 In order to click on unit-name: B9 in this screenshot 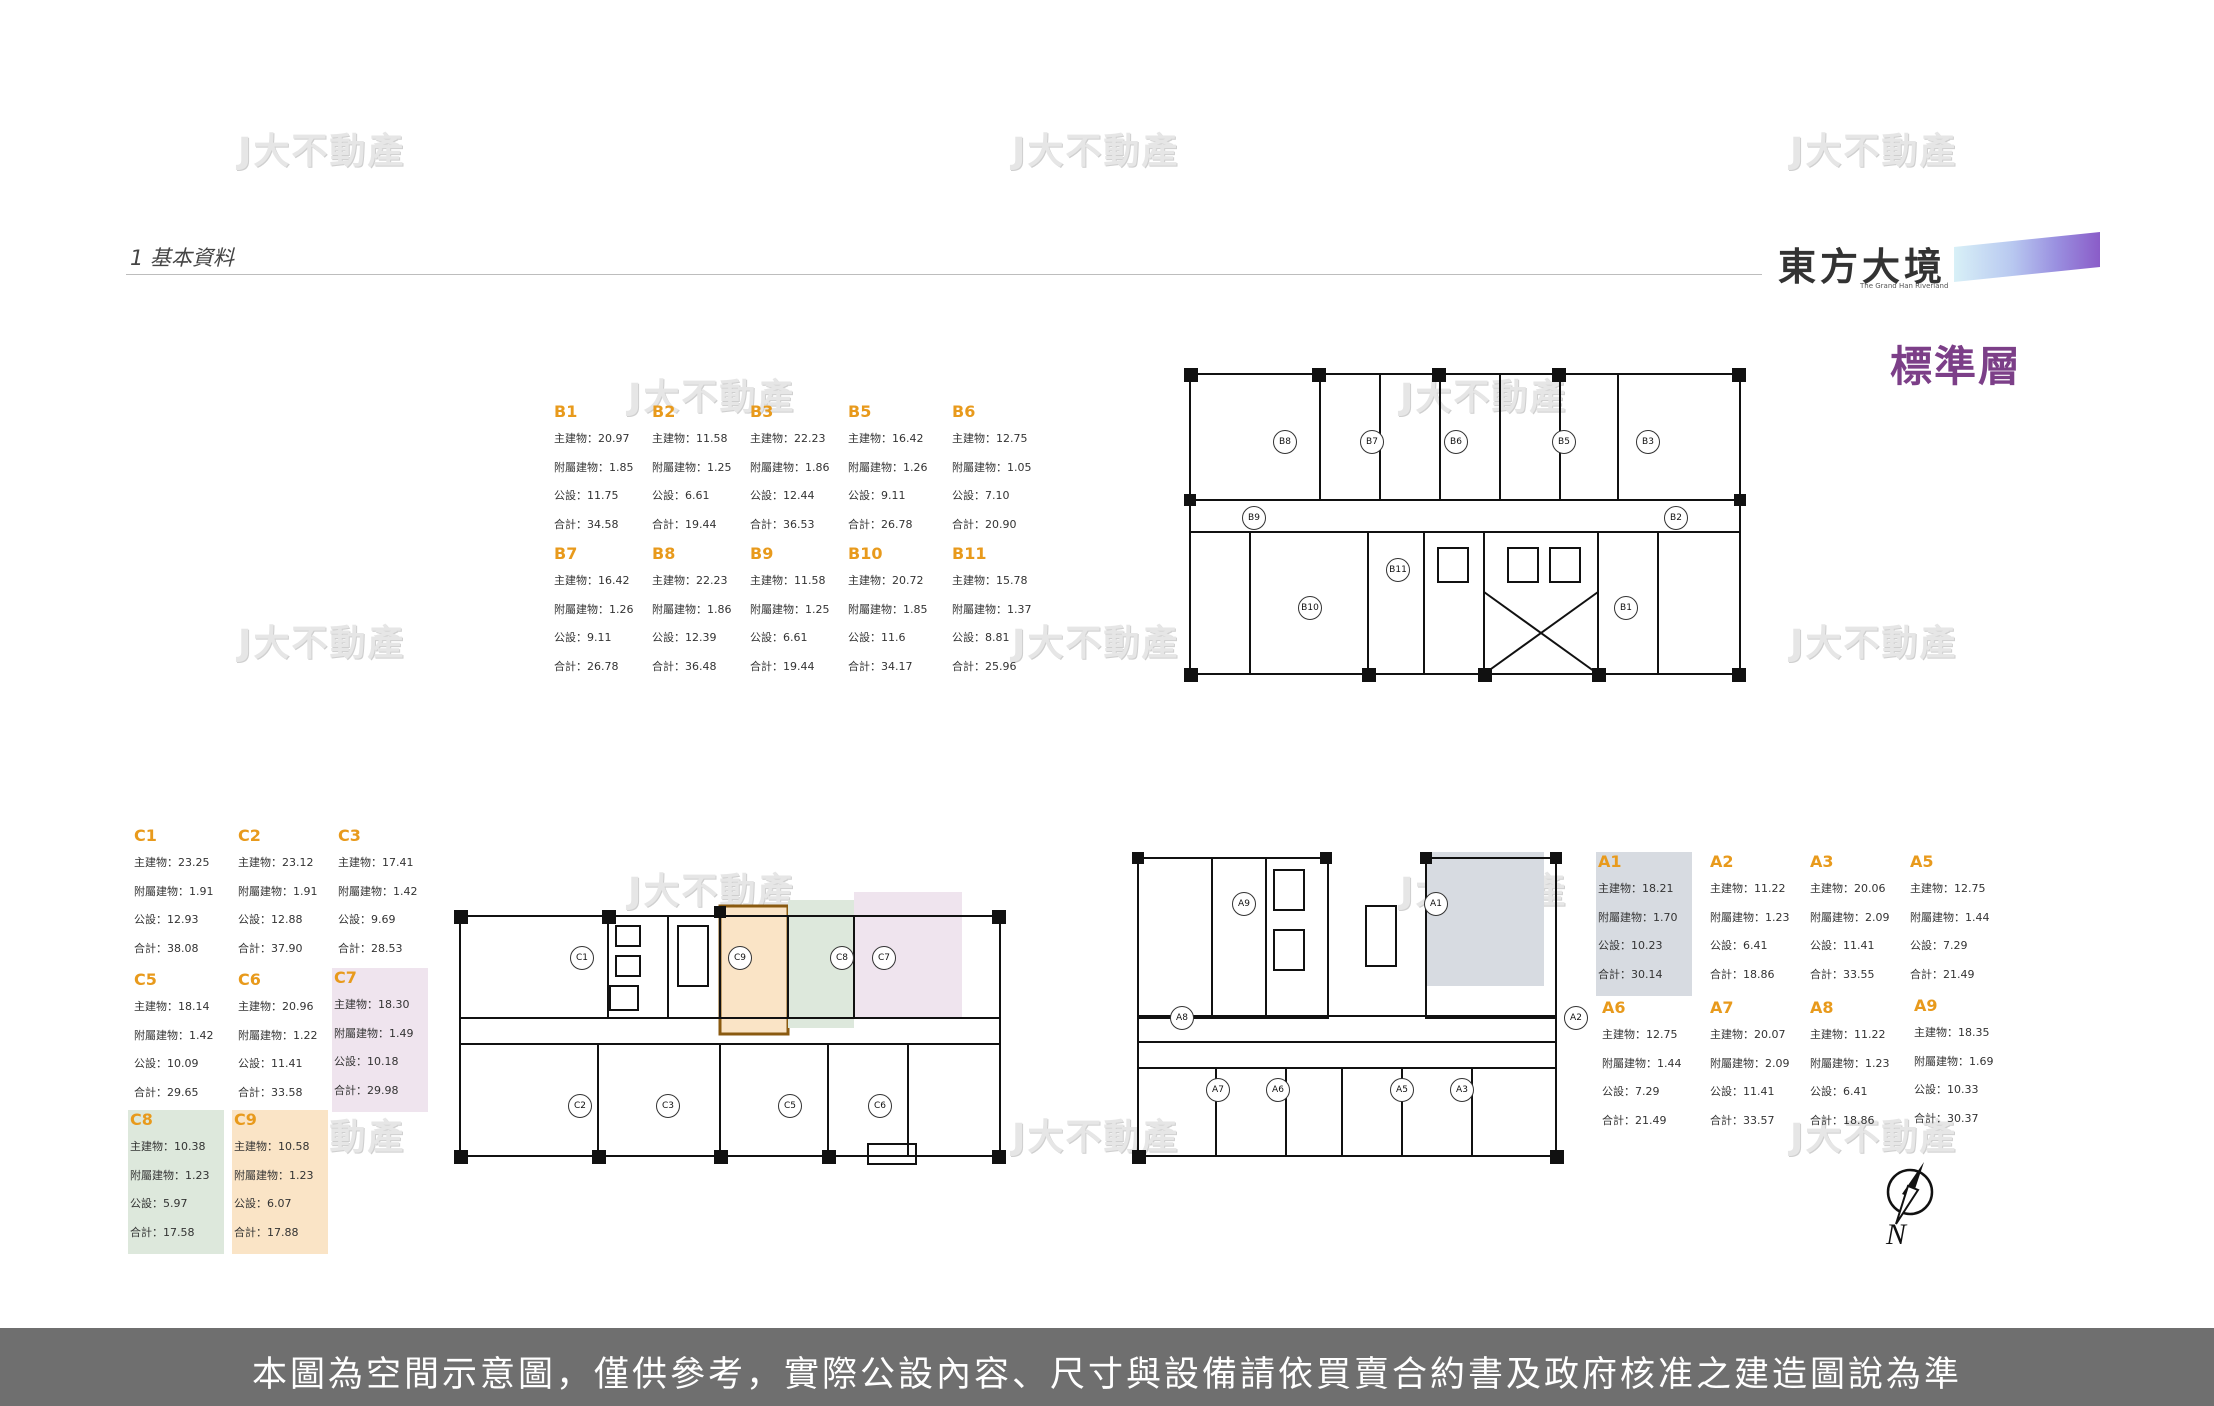, I will do `click(762, 553)`.